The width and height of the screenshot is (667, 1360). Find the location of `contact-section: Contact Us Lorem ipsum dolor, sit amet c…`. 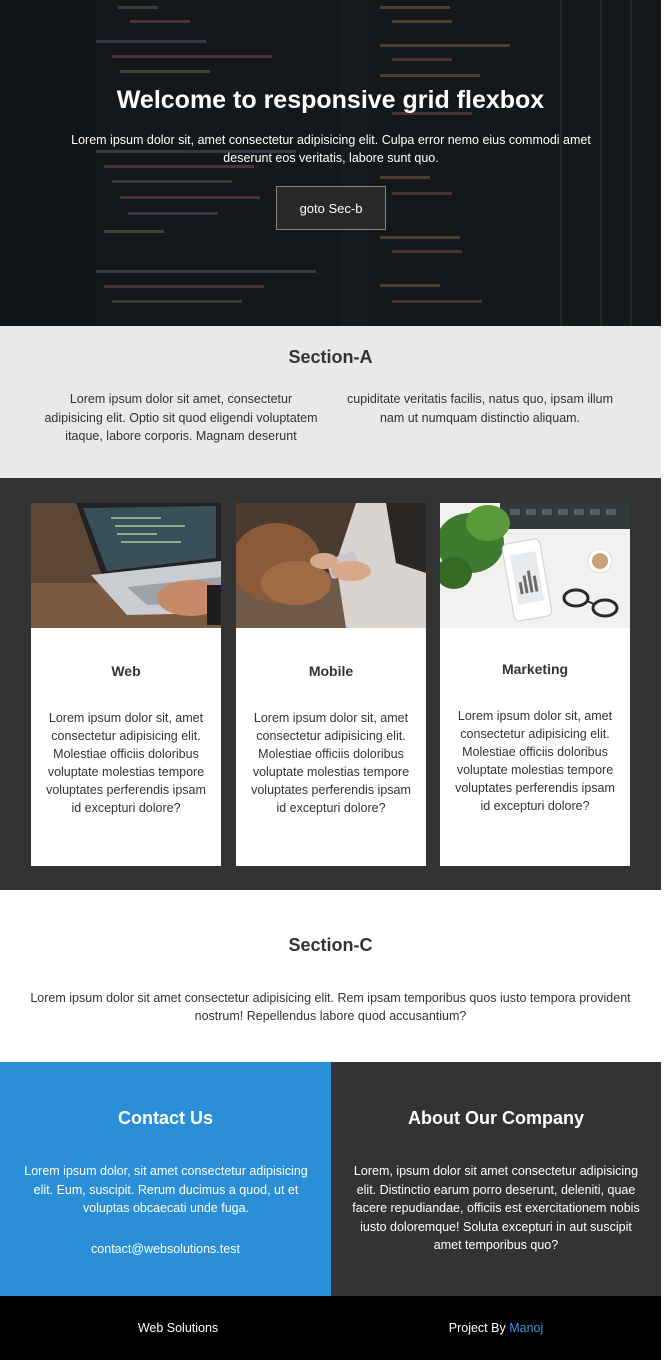

contact-section: Contact Us Lorem ipsum dolor, sit amet c… is located at coordinates (165, 1179).